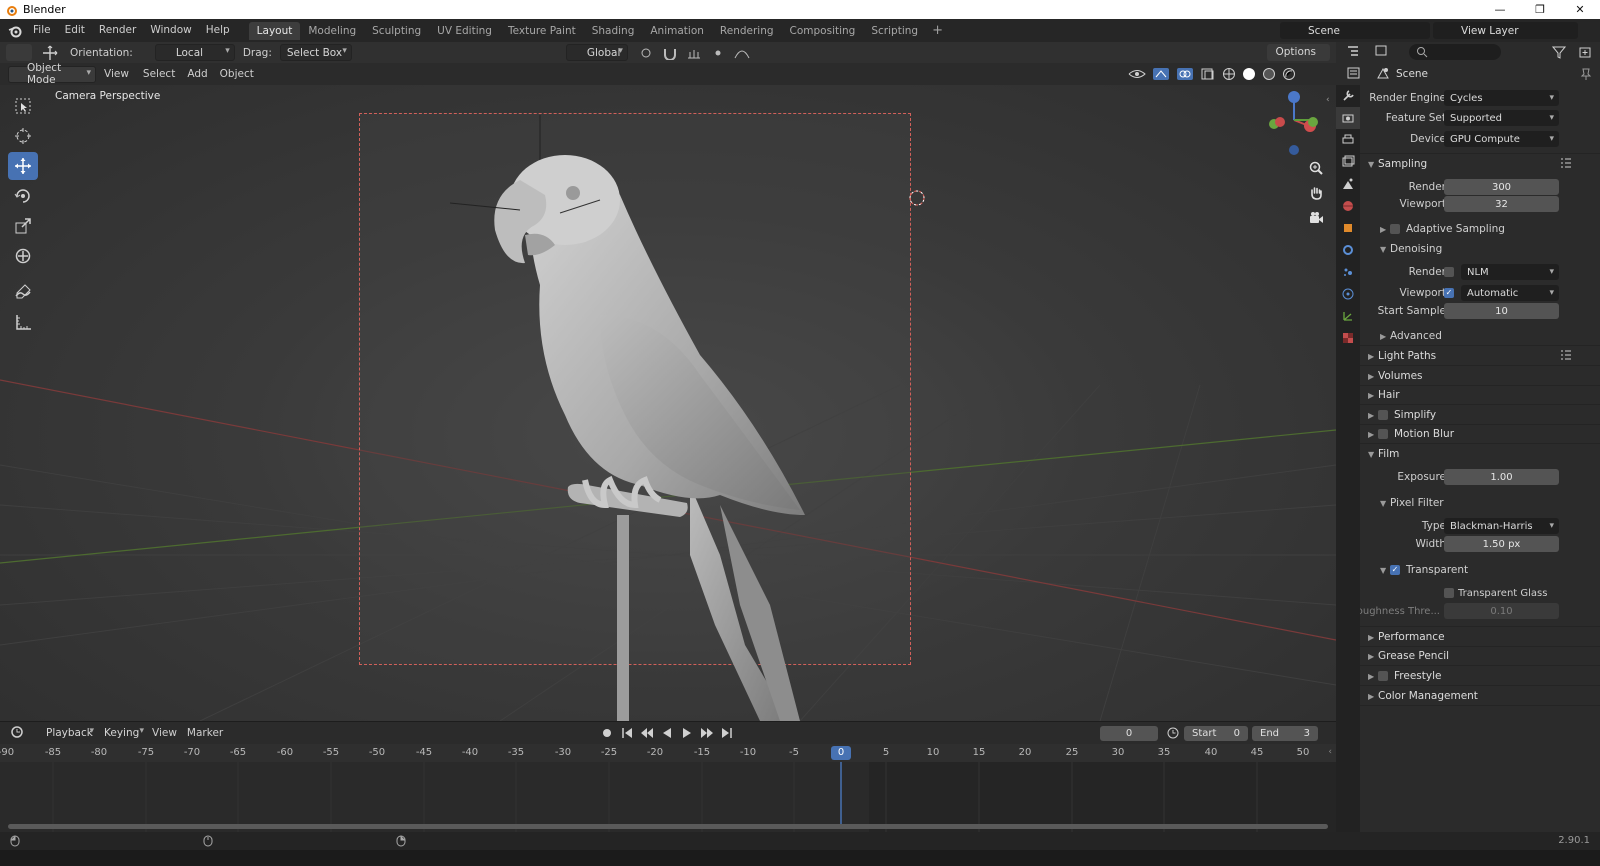 Image resolution: width=1600 pixels, height=866 pixels. I want to click on advanced-subpanel: ▶ Advanced, so click(1480, 336).